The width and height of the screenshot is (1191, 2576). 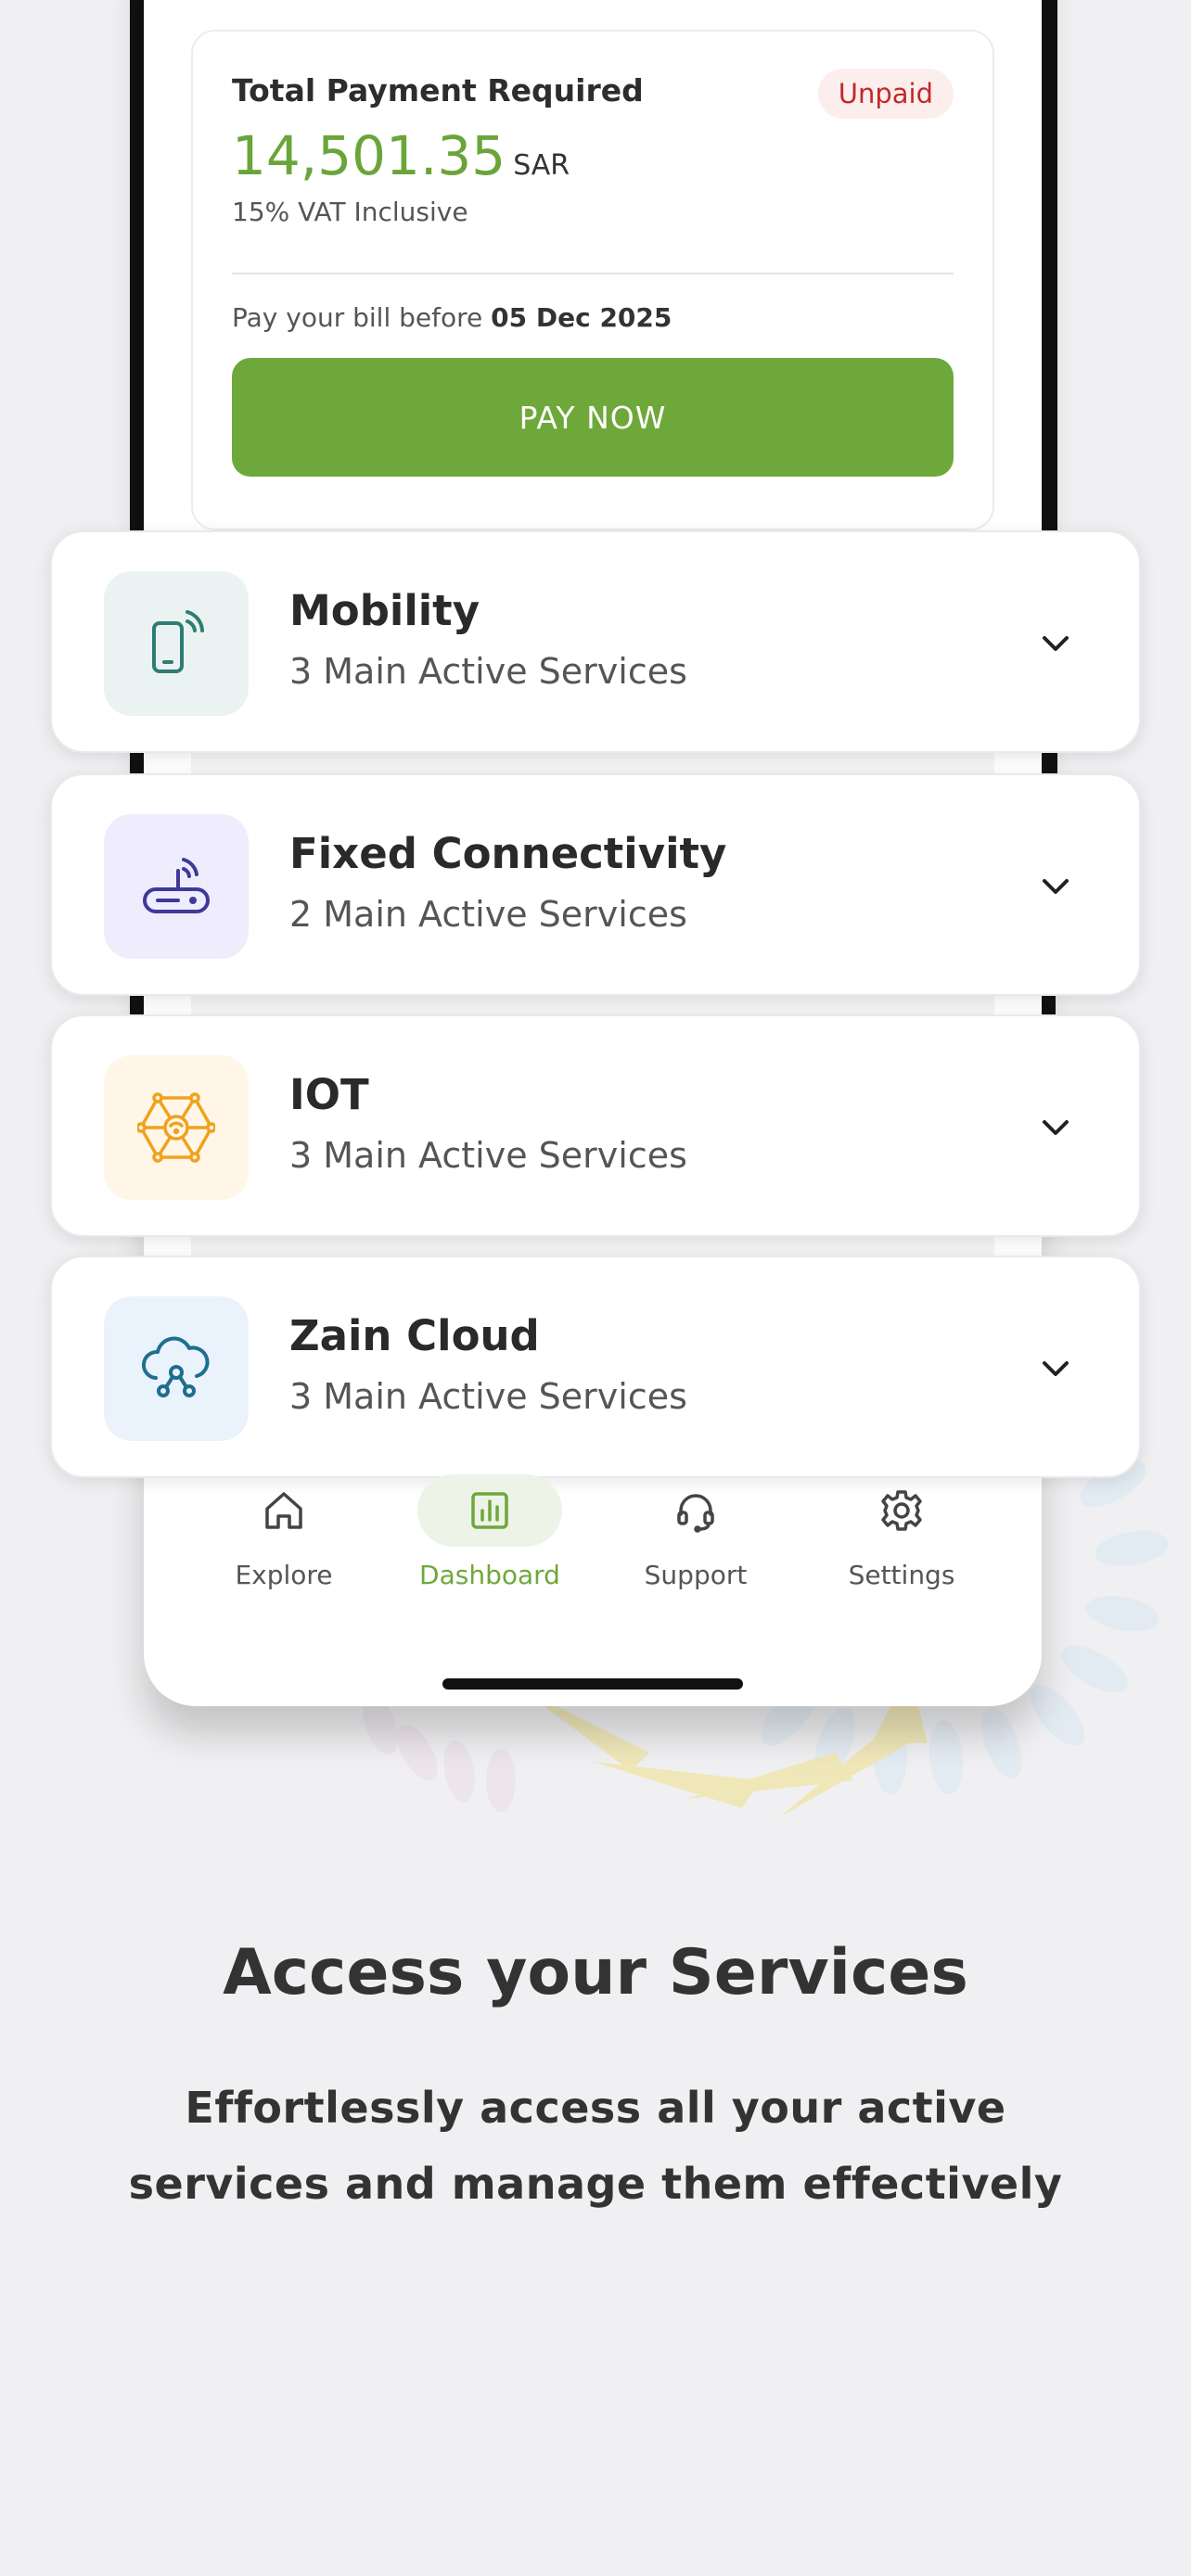 I want to click on nav-item-settings: Settings, so click(x=901, y=1532).